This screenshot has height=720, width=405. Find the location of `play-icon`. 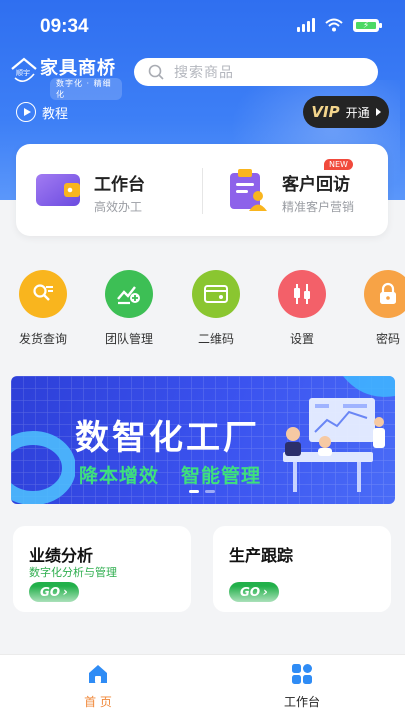

play-icon is located at coordinates (26, 112).